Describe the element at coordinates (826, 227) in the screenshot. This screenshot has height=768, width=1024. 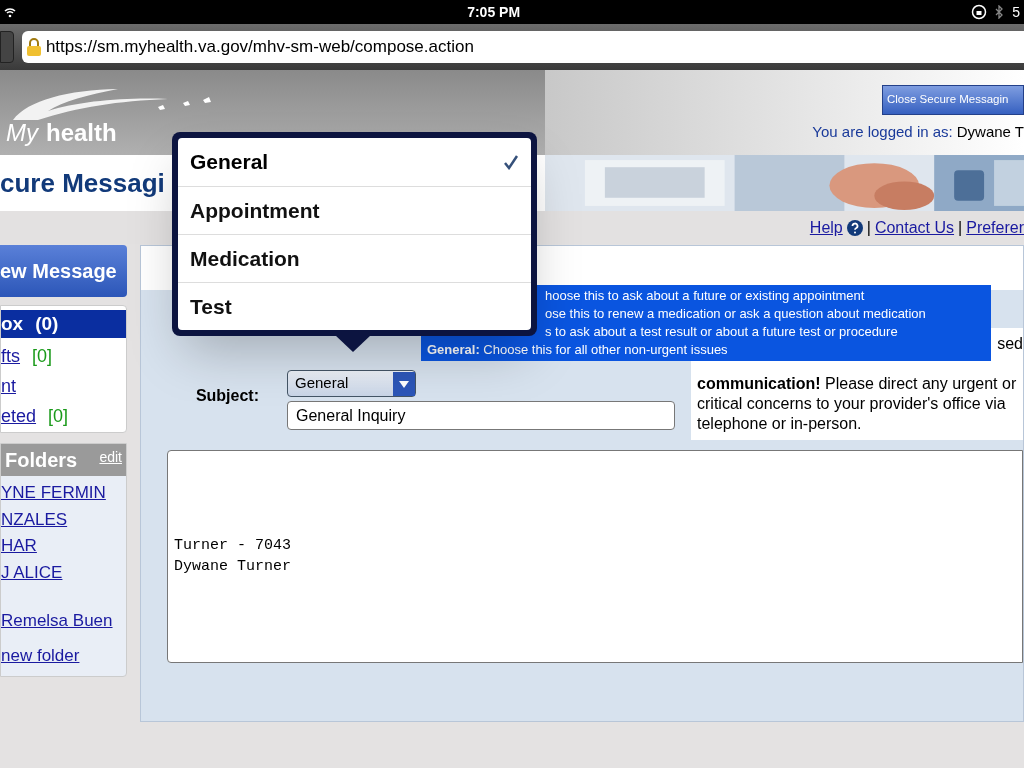
I see `nav-link: Help` at that location.